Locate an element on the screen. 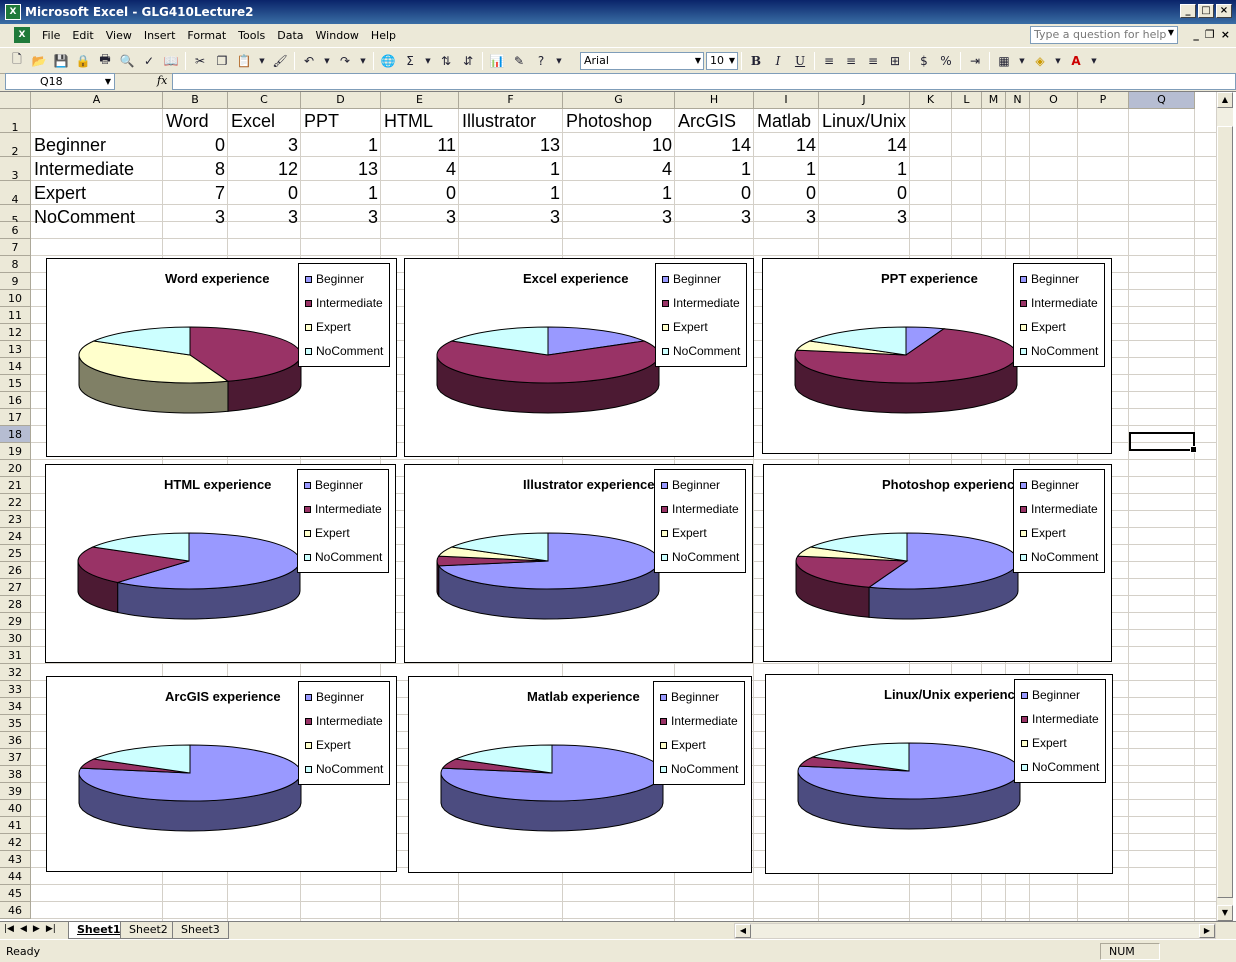 The height and width of the screenshot is (962, 1236). name-box: Q18 ▼ is located at coordinates (60, 81).